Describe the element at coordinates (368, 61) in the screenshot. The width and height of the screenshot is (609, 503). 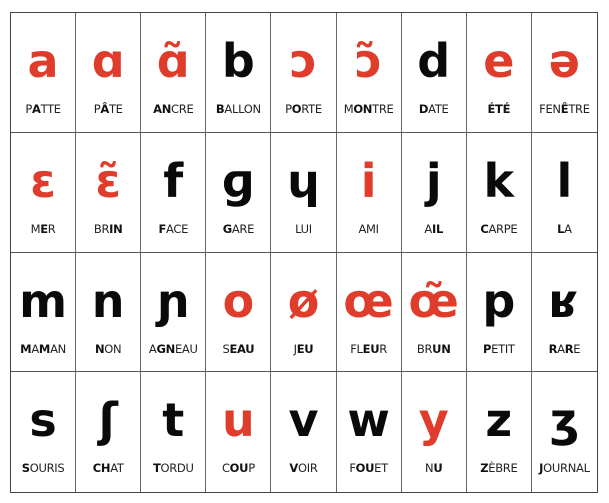
I see `phoneme-symbol: ɔ̃` at that location.